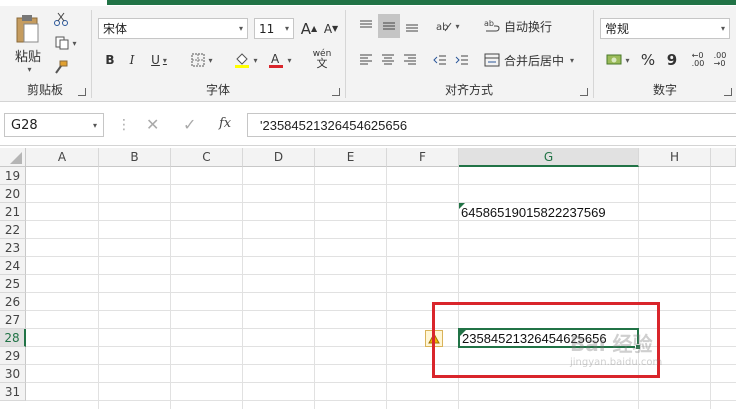 Image resolution: width=736 pixels, height=409 pixels. Describe the element at coordinates (665, 28) in the screenshot. I see `number-format-select: 常规 ▾` at that location.